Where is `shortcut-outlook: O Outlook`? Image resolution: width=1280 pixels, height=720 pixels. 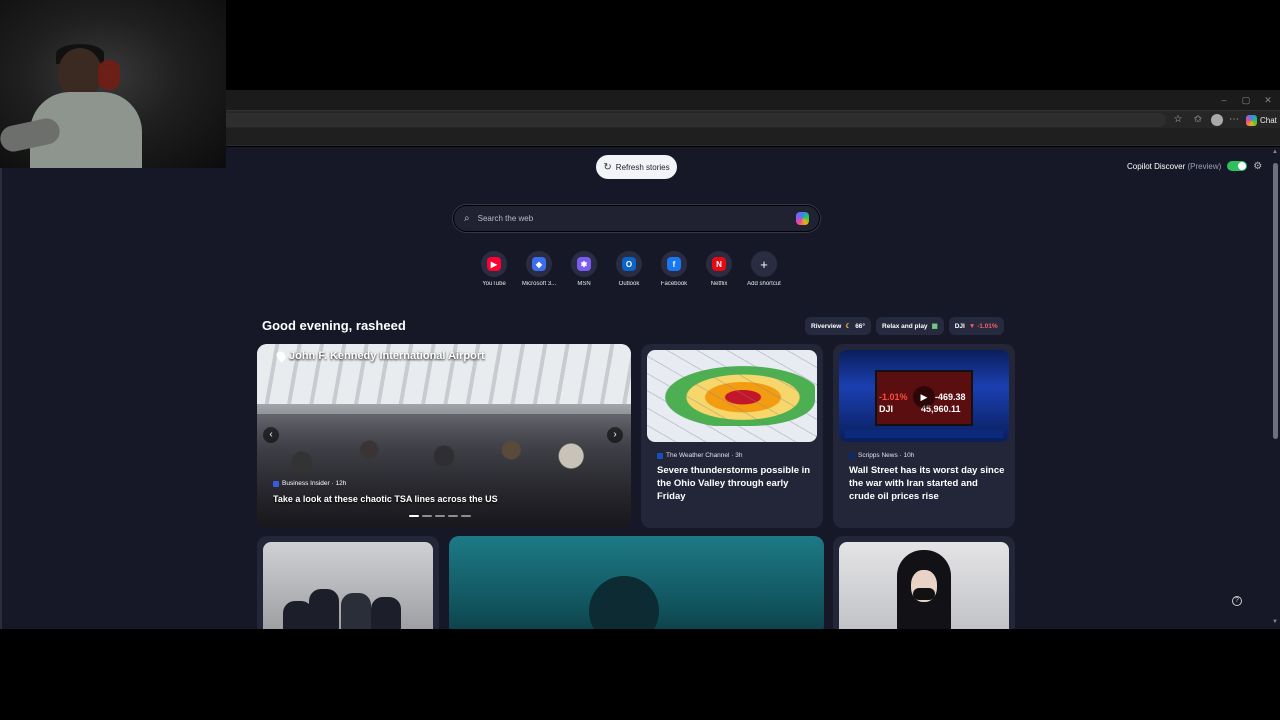
shortcut-outlook: O Outlook is located at coordinates (629, 269).